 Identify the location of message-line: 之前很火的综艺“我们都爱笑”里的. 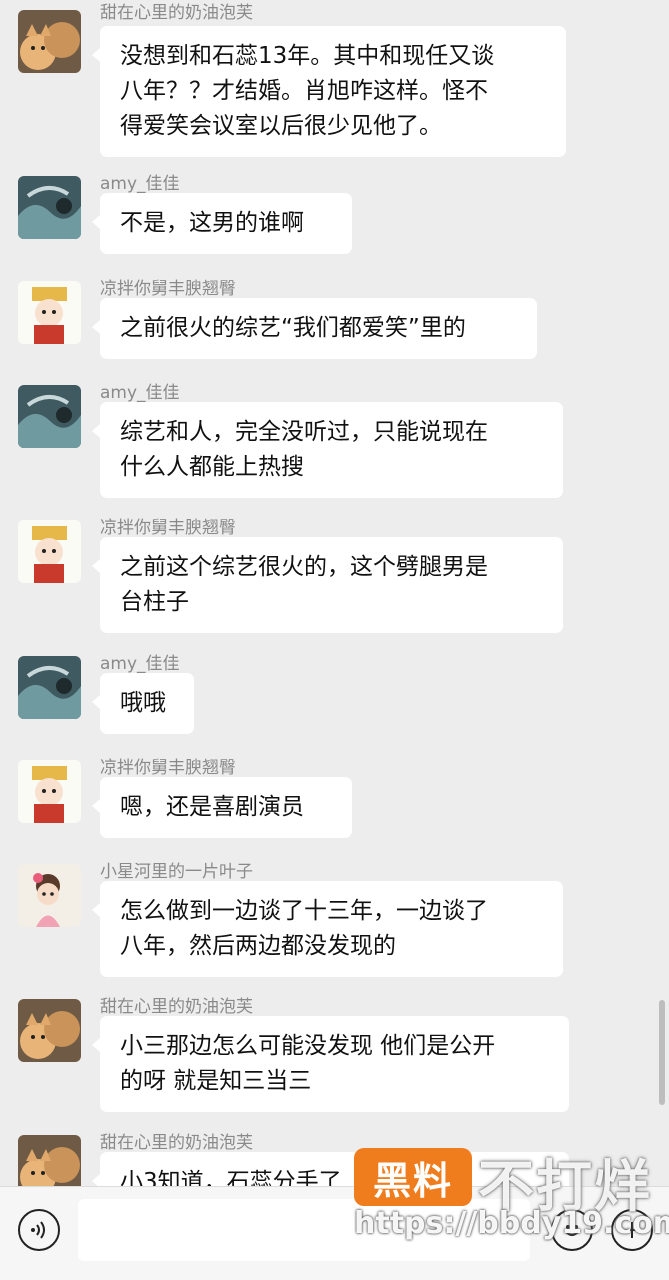
(293, 328).